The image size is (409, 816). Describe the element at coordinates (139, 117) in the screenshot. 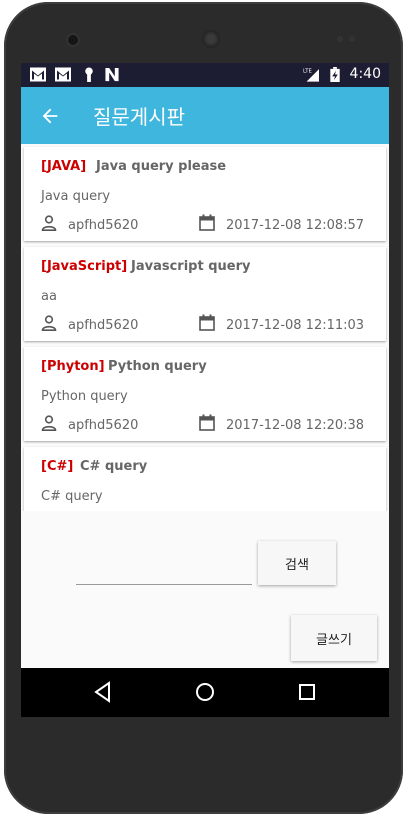

I see `page-title: 질문게시판` at that location.